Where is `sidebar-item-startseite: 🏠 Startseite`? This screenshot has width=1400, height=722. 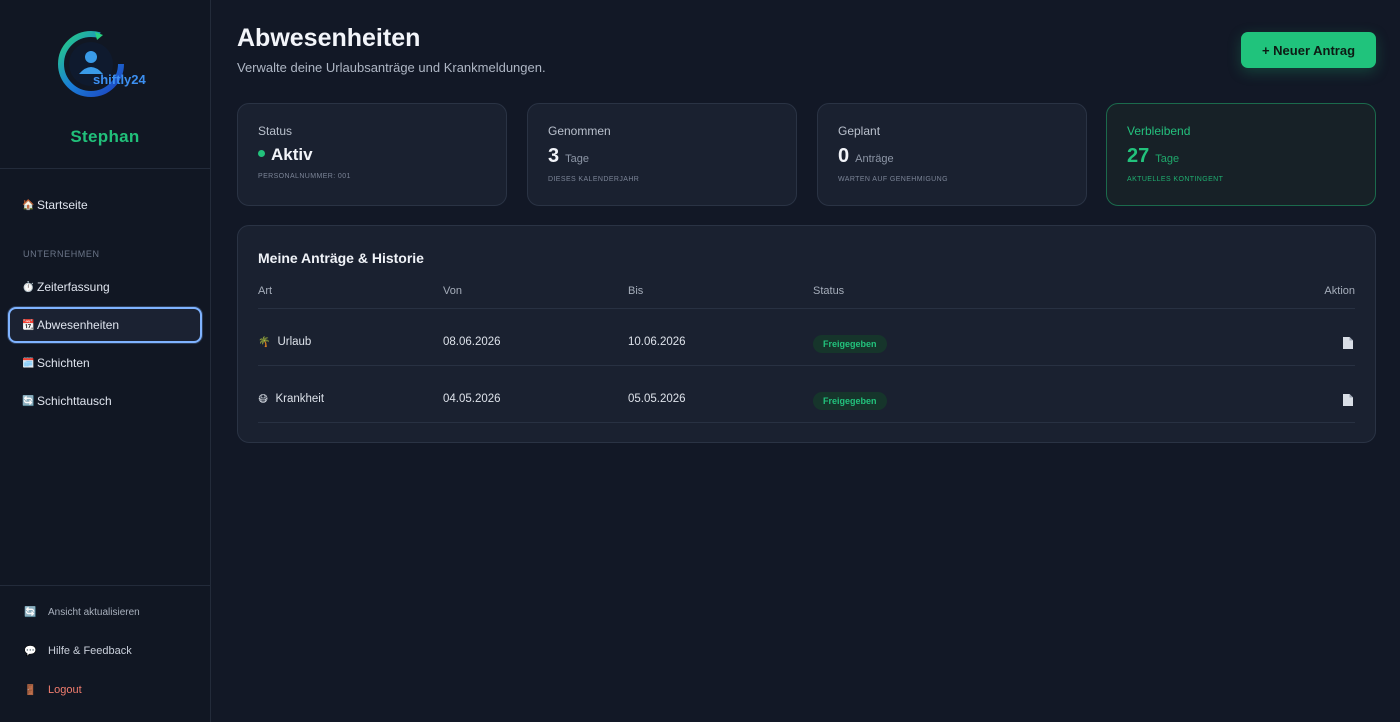 sidebar-item-startseite: 🏠 Startseite is located at coordinates (105, 205).